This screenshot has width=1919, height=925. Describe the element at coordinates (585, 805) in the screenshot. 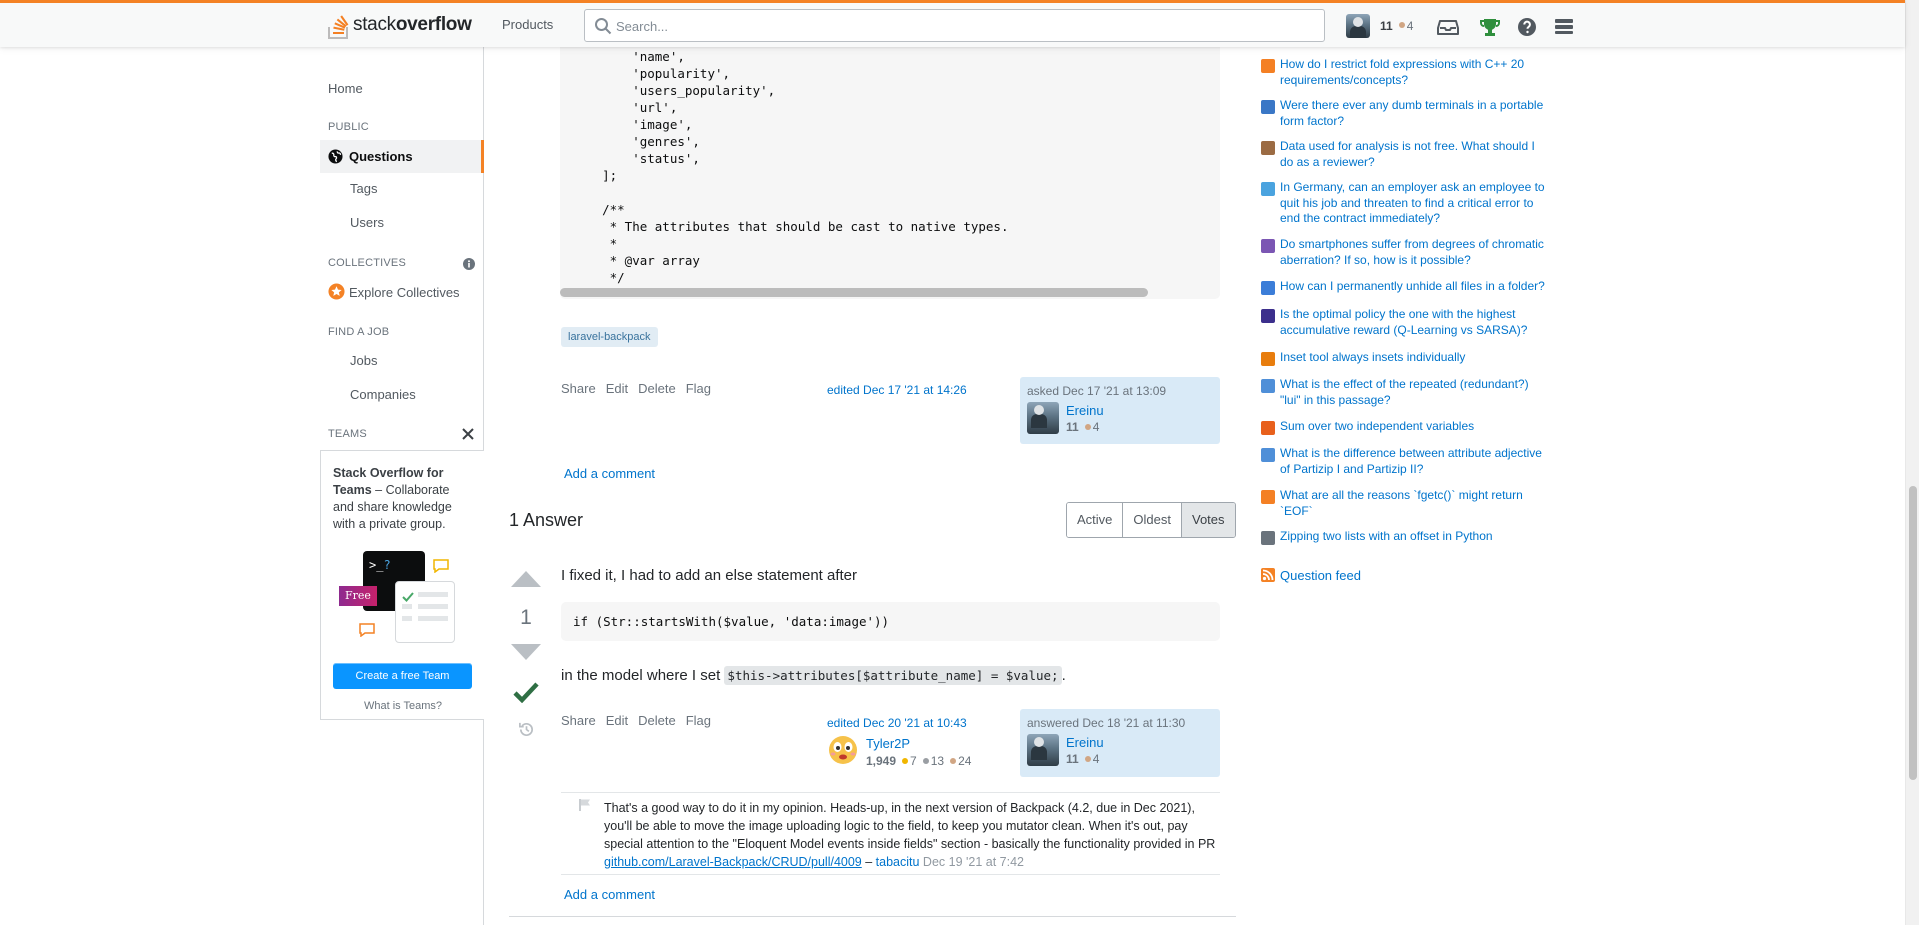

I see `flag-icon` at that location.